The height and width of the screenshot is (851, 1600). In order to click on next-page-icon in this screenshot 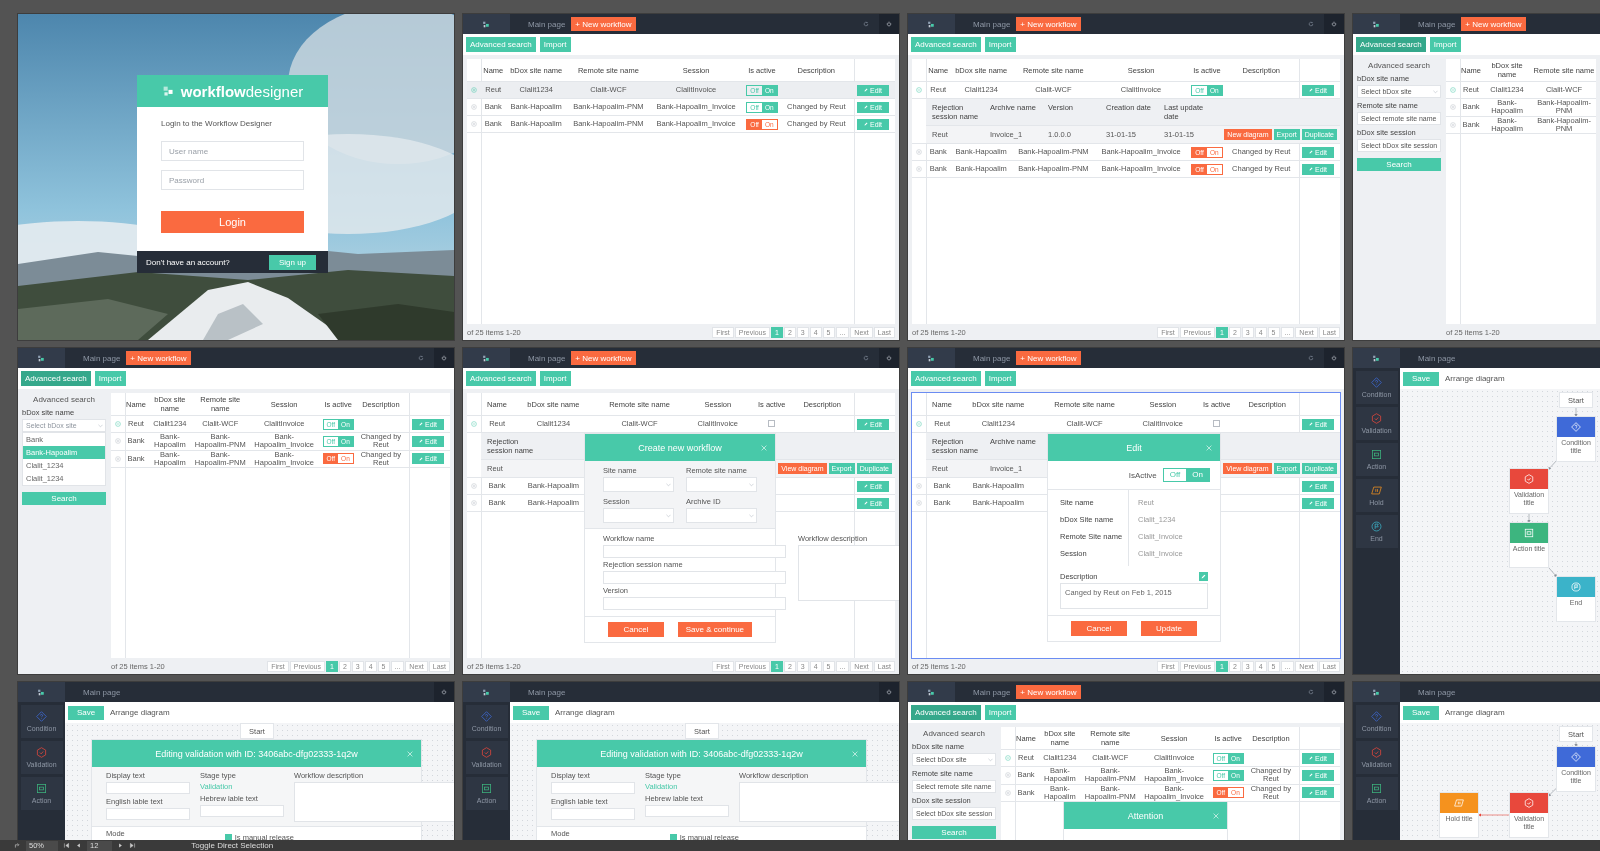, I will do `click(121, 845)`.